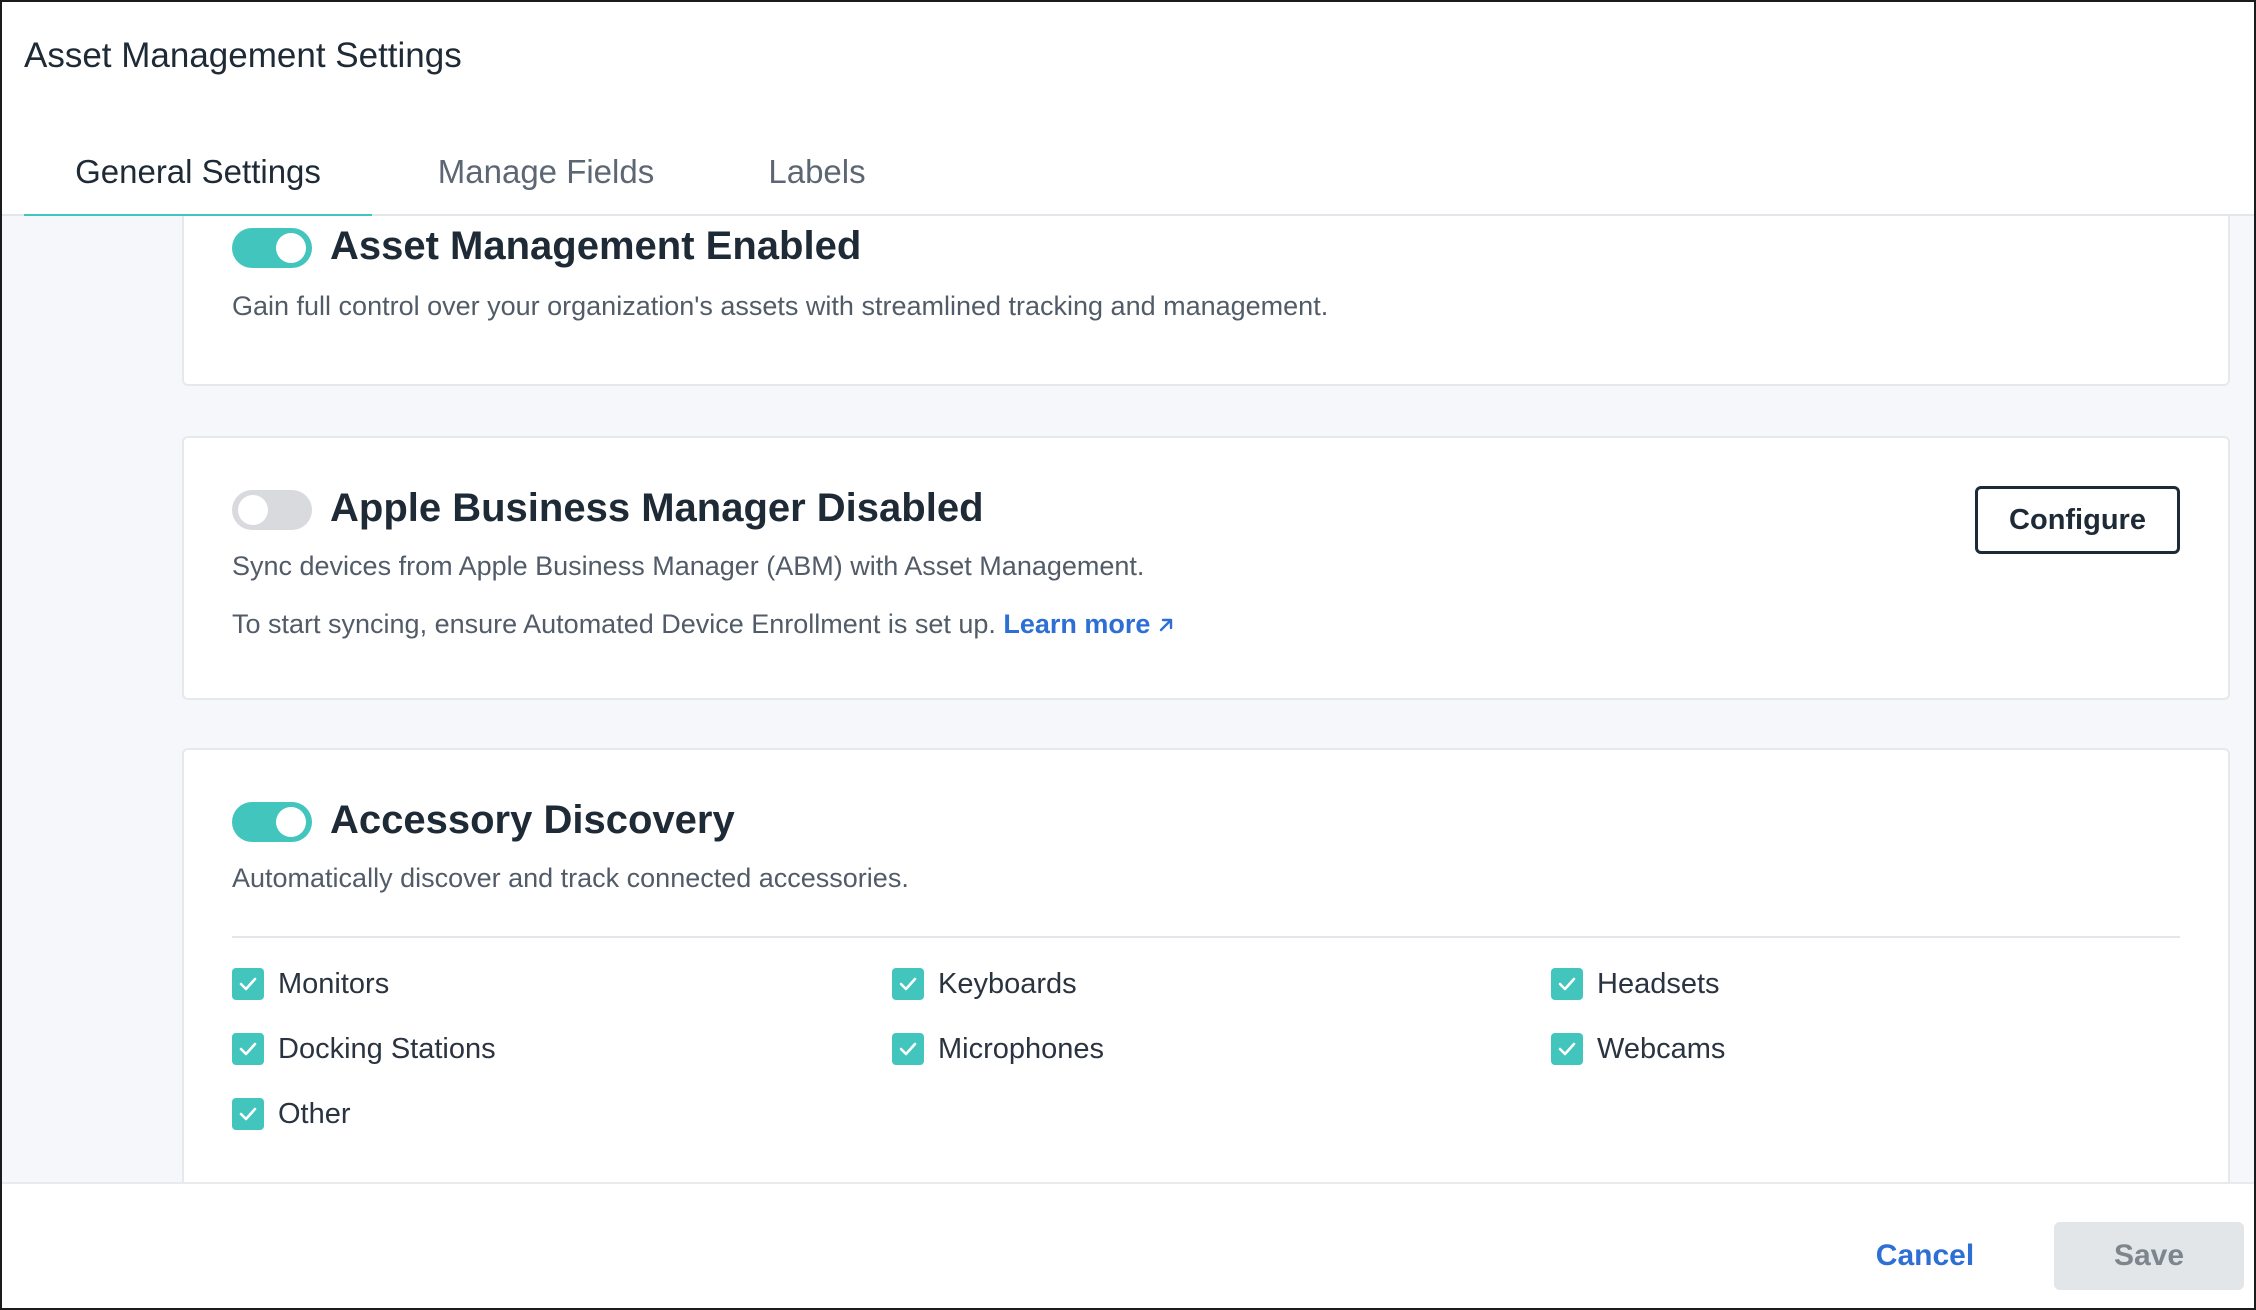  What do you see at coordinates (1658, 983) in the screenshot?
I see `checkbox-label: Headsets` at bounding box center [1658, 983].